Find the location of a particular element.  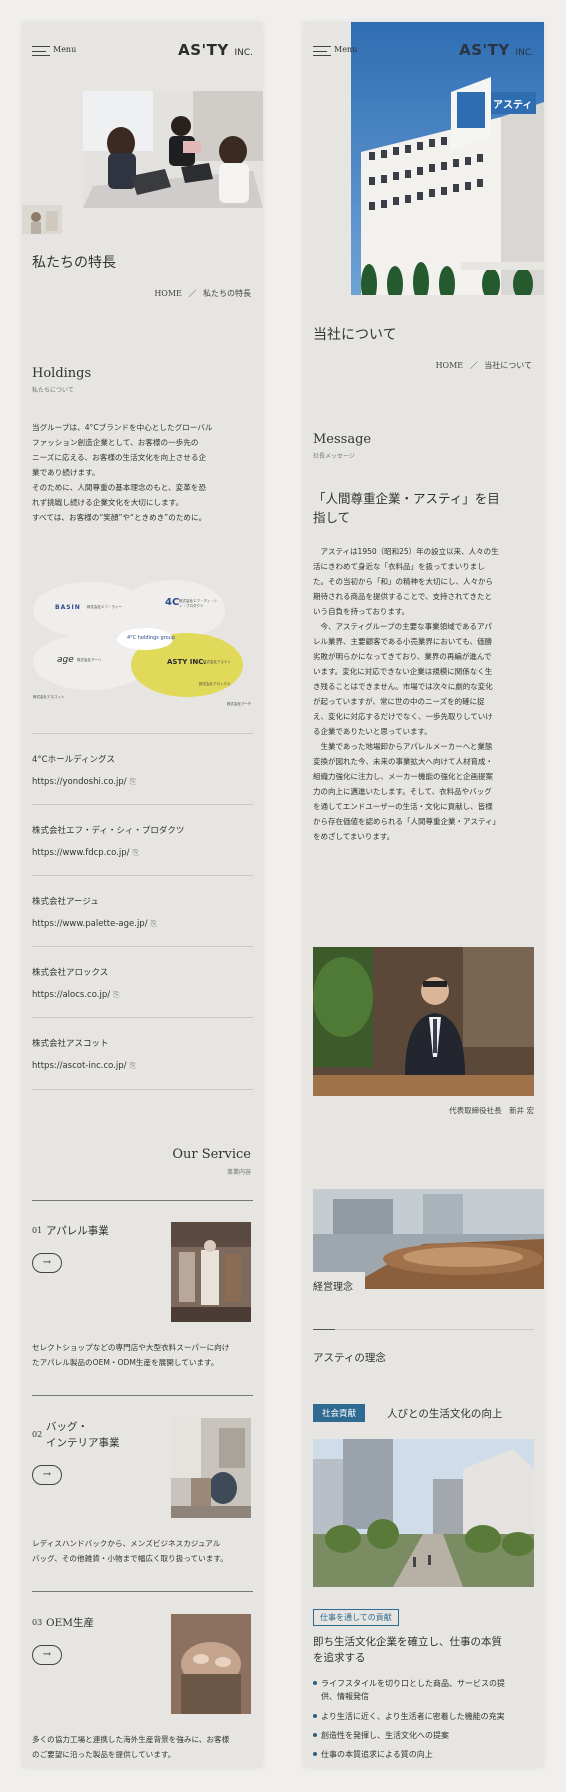

president-photo is located at coordinates (423, 1021).